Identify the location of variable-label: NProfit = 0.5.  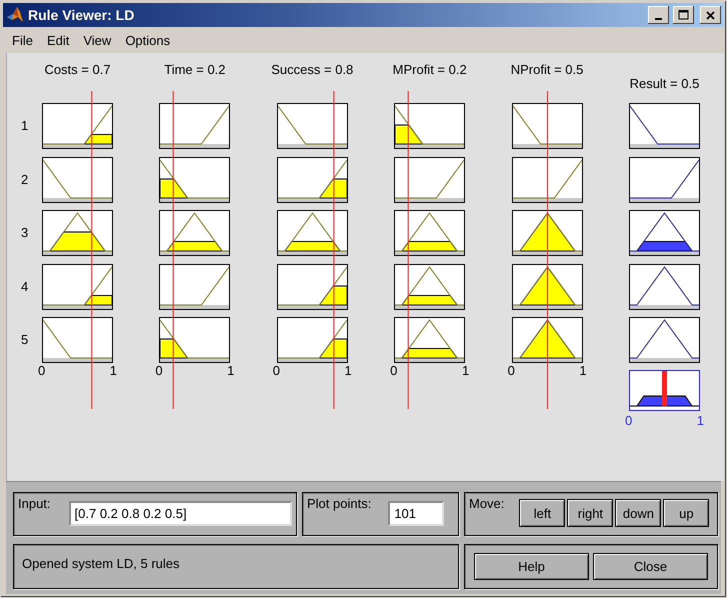
(547, 70).